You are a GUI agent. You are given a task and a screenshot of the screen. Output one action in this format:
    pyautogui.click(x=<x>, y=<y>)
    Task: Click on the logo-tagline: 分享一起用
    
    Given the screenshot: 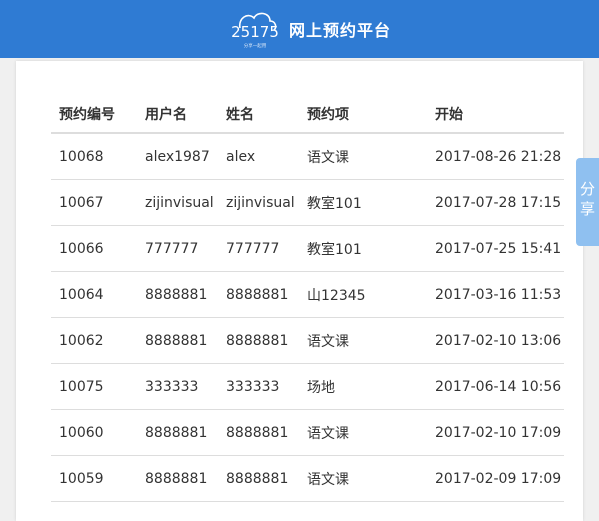 What is the action you would take?
    pyautogui.click(x=255, y=45)
    